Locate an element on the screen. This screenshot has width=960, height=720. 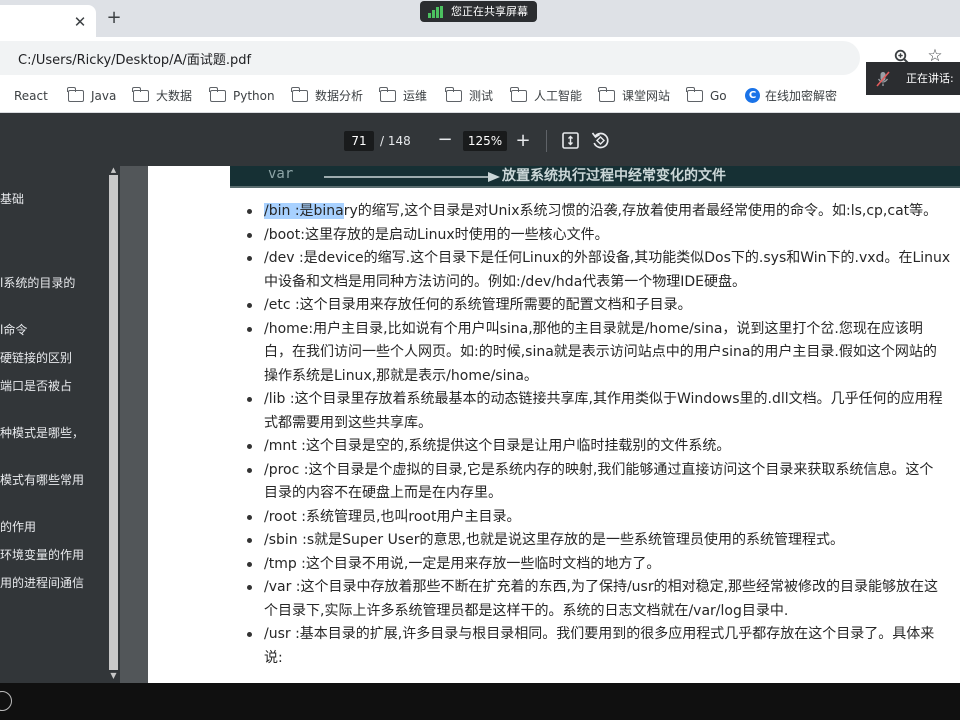
start-icon is located at coordinates (6, 701).